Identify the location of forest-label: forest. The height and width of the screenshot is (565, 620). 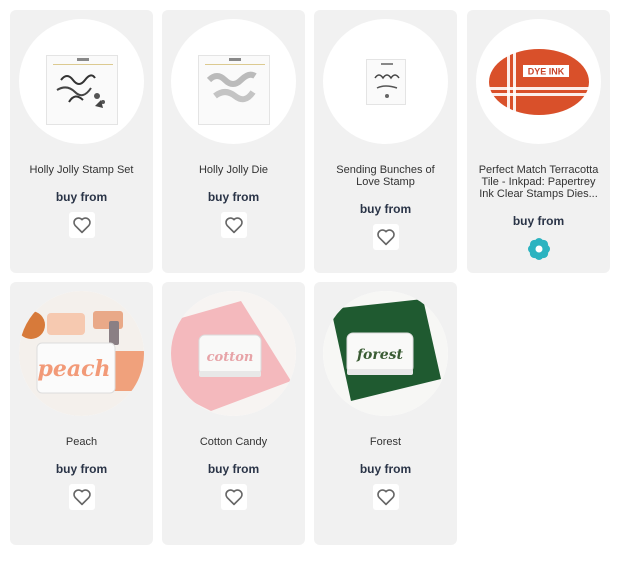
(380, 355).